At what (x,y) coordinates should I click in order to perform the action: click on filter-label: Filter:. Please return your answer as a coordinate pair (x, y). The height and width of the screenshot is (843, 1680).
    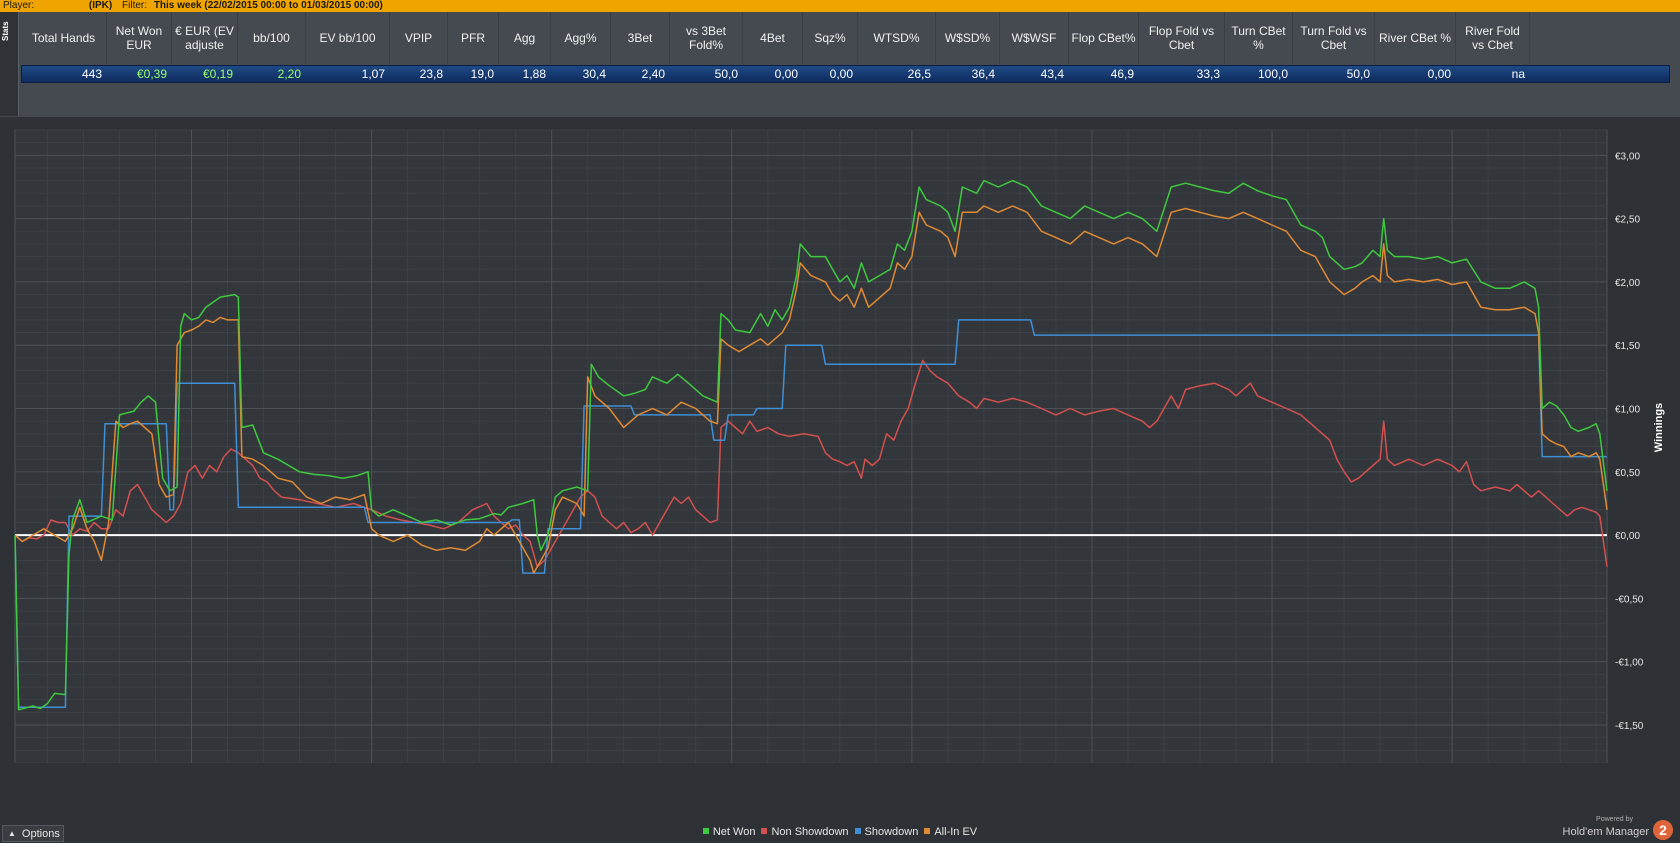
    Looking at the image, I should click on (135, 5).